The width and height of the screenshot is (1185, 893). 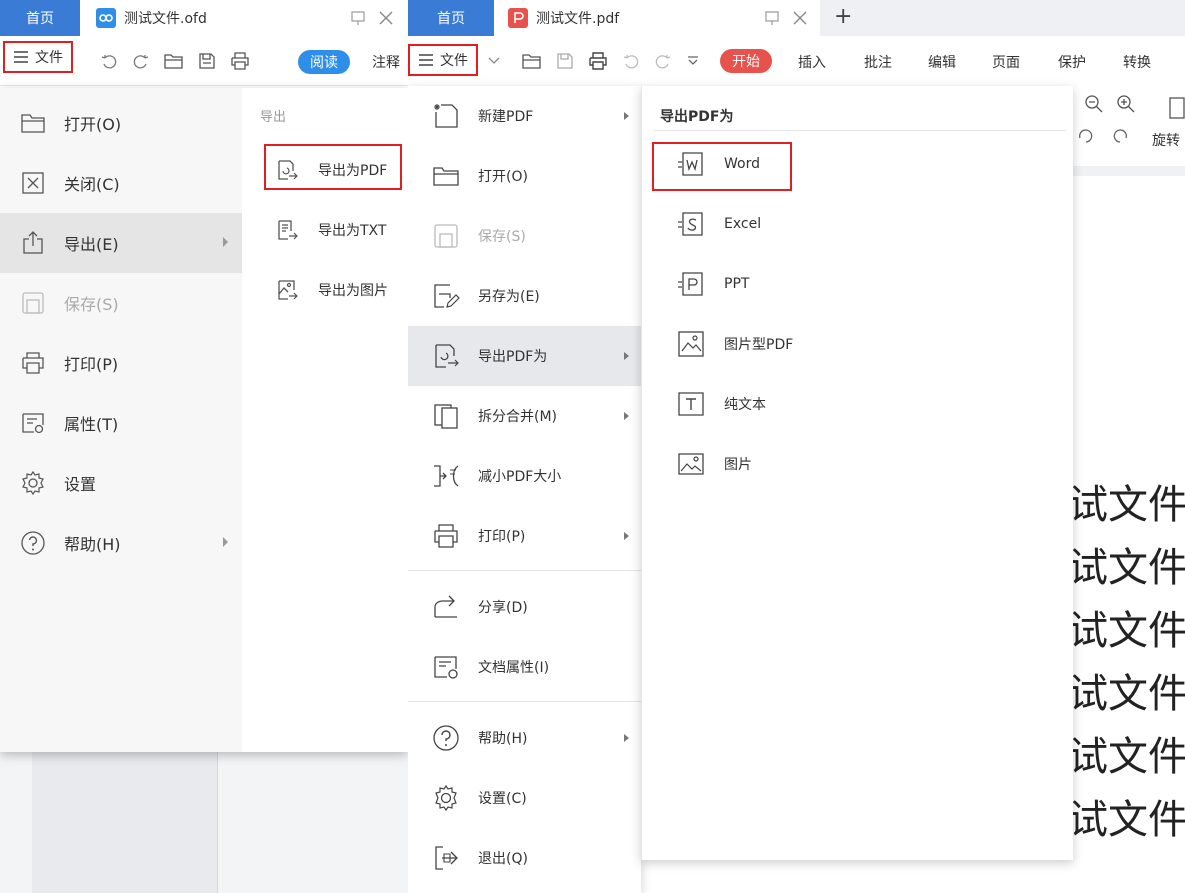 What do you see at coordinates (1094, 104) in the screenshot?
I see `zoom-out-icon` at bounding box center [1094, 104].